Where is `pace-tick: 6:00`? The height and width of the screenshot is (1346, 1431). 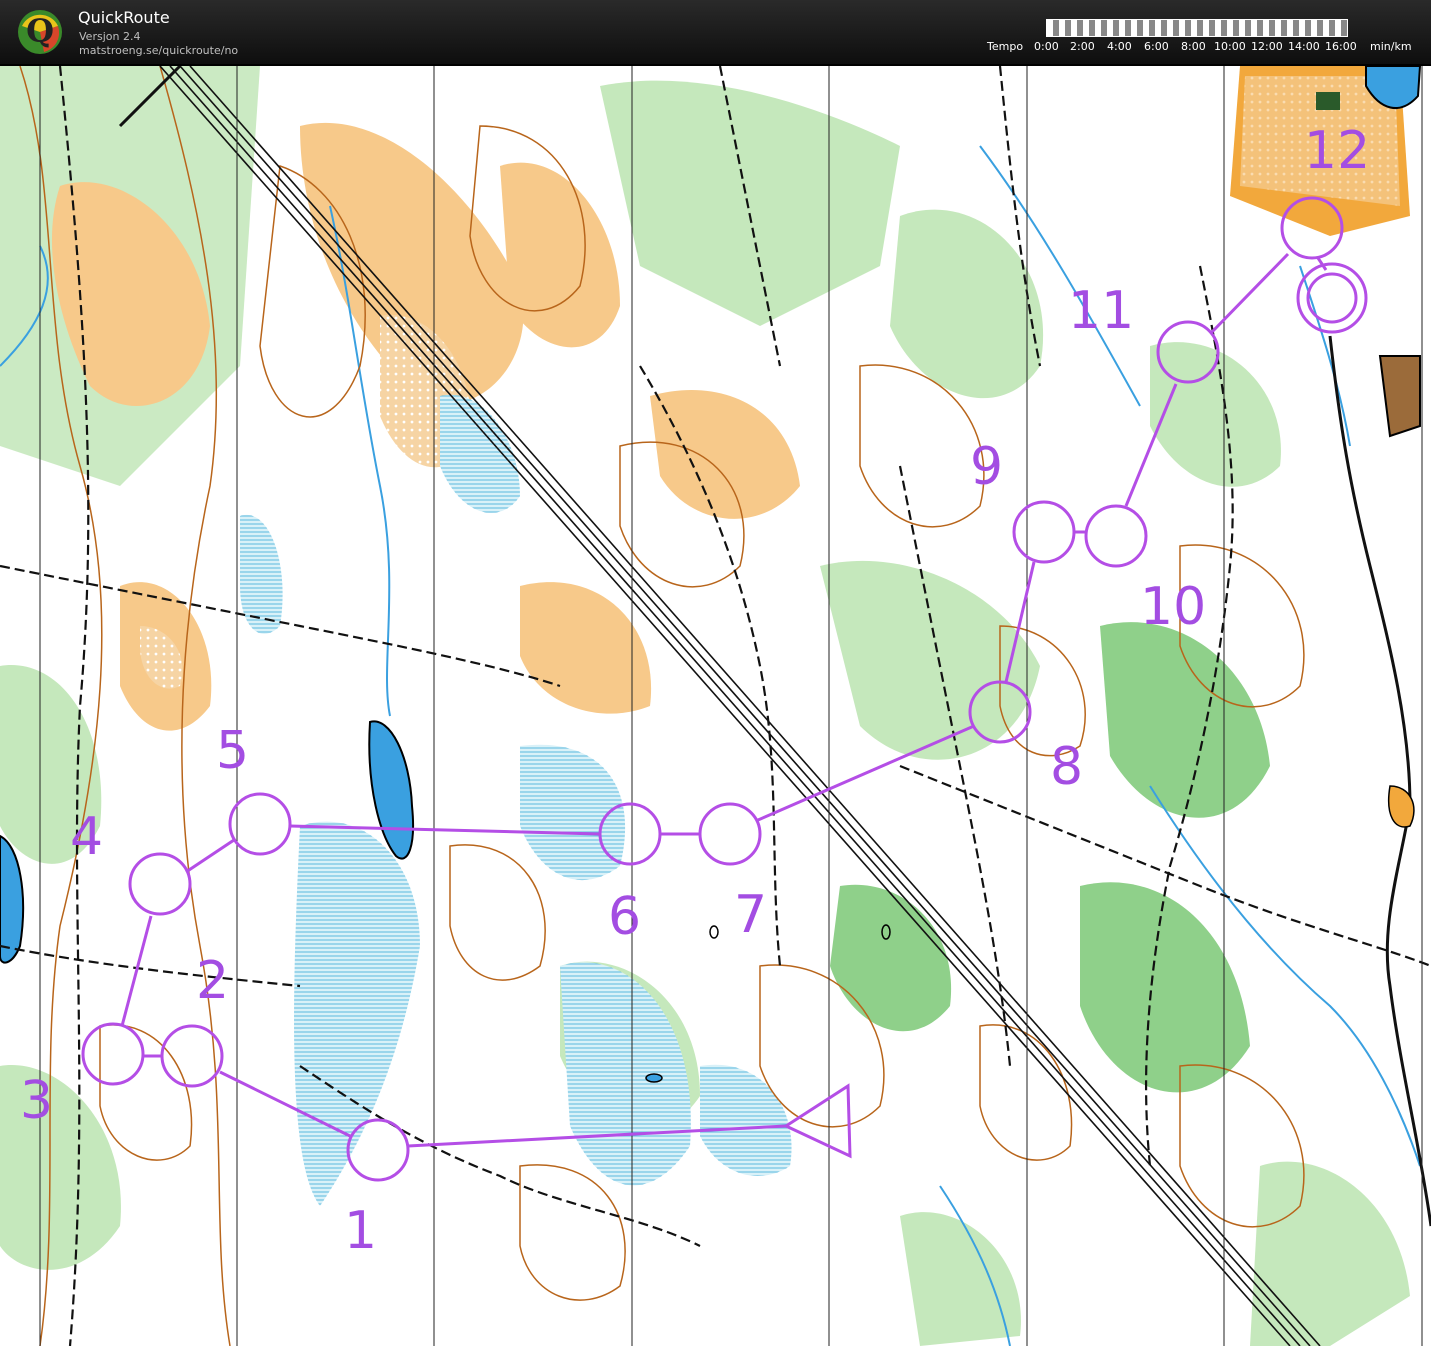 pace-tick: 6:00 is located at coordinates (1156, 46).